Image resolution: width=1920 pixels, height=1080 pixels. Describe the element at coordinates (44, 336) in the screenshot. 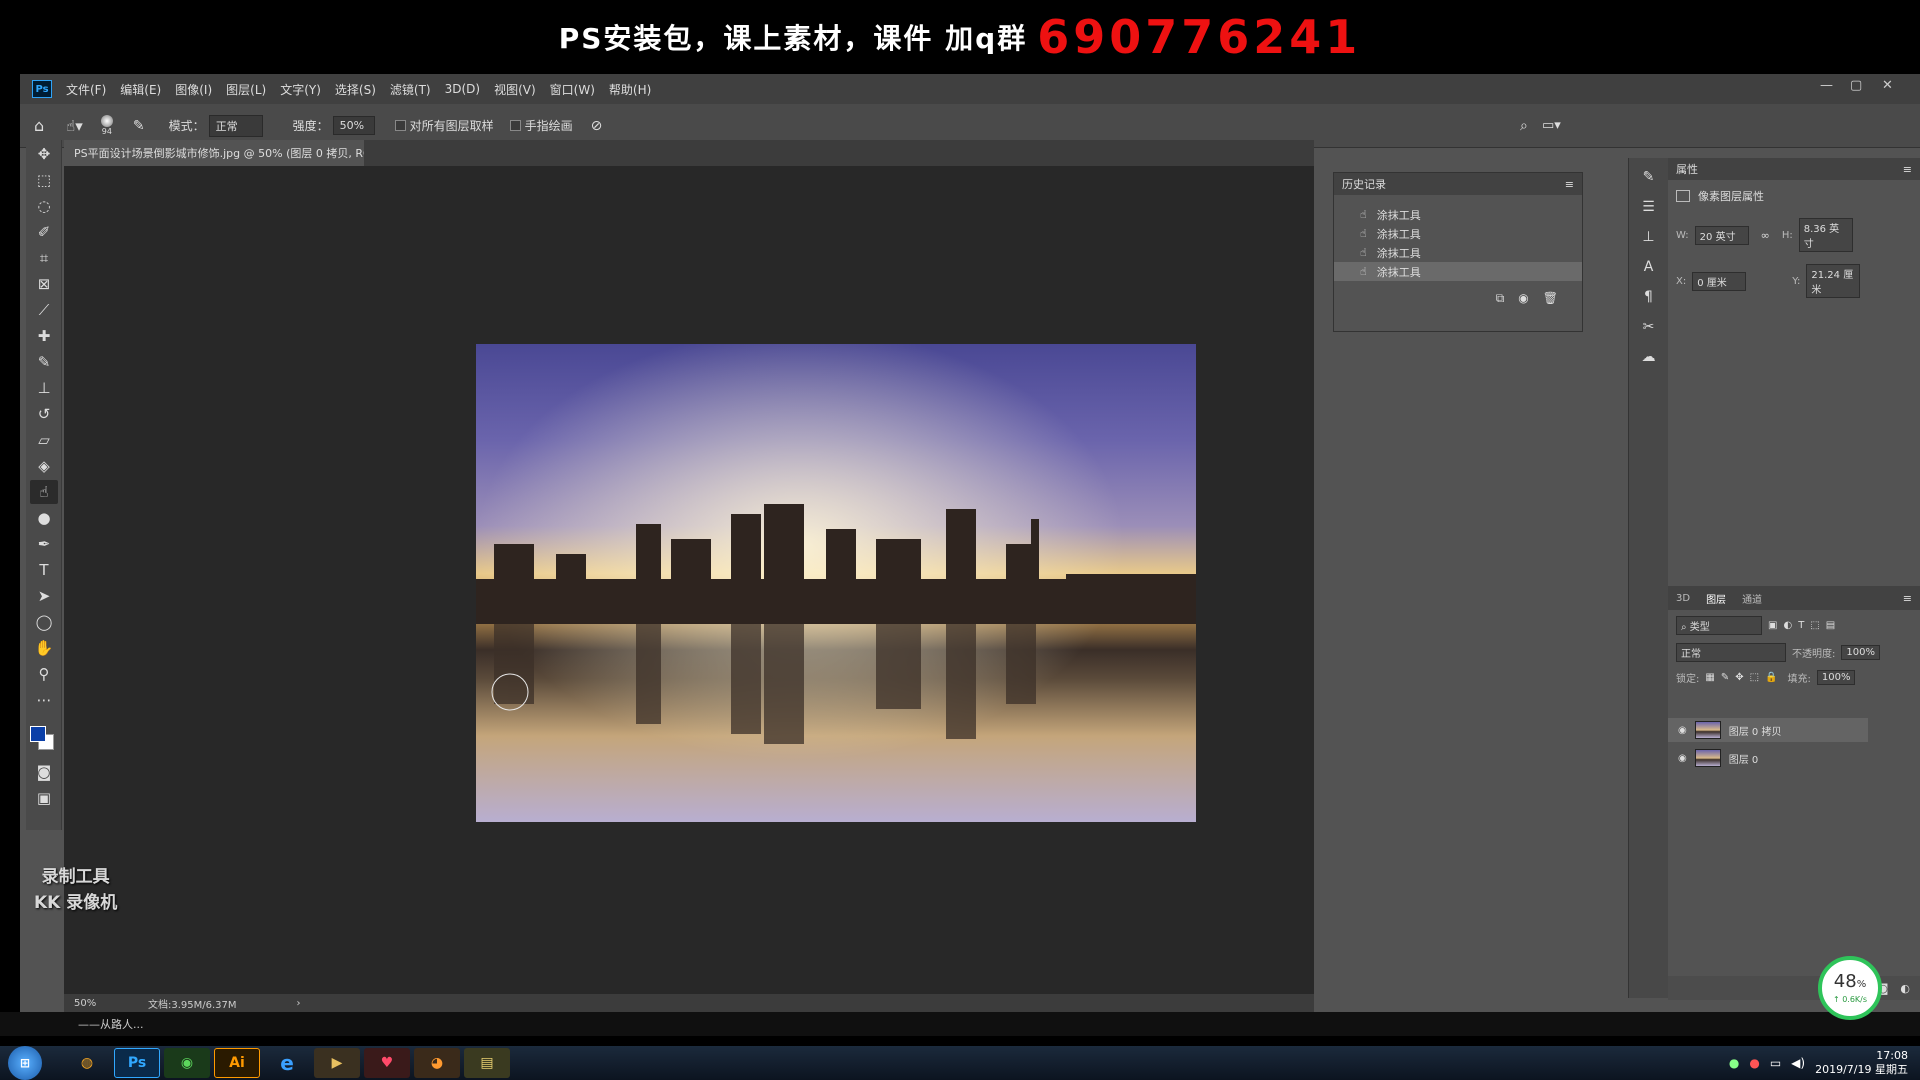

I see `healing-tool-icon: ✚` at that location.